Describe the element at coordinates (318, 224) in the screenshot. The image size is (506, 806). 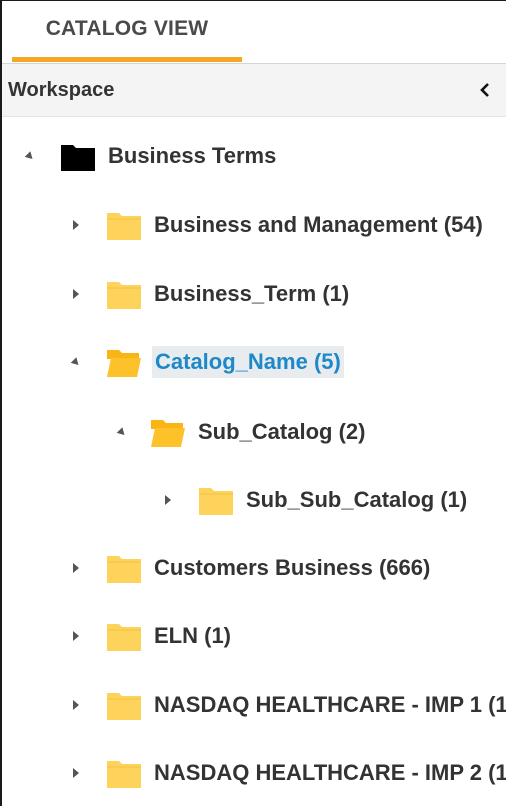
I see `tree-node-label: Business and Management (54)` at that location.